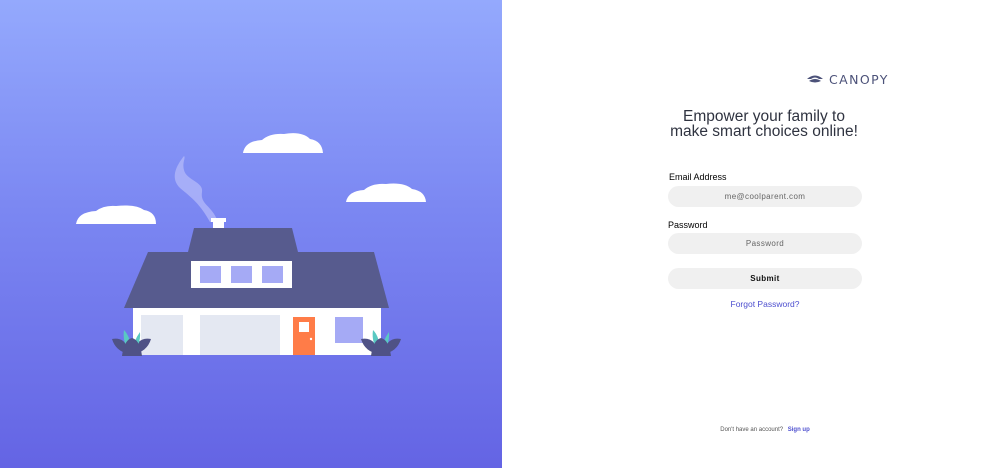 This screenshot has width=1000, height=468. I want to click on email-field, so click(765, 196).